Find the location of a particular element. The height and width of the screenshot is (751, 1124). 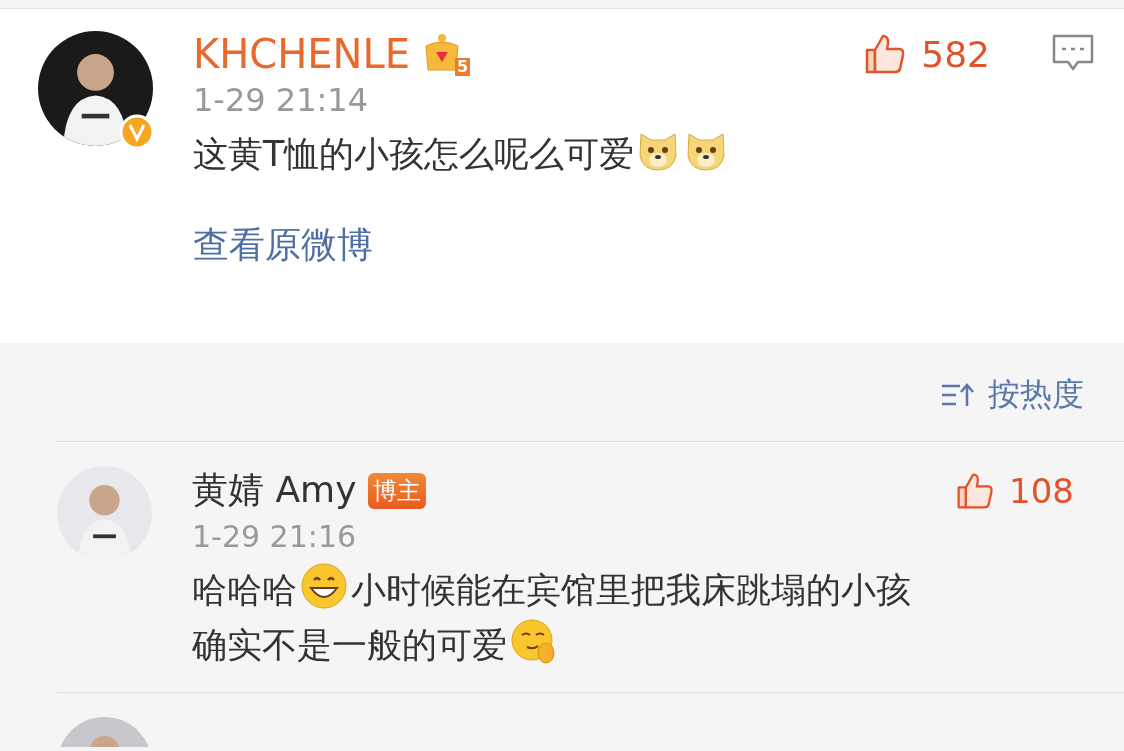

grin-emoji-icon is located at coordinates (324, 586).